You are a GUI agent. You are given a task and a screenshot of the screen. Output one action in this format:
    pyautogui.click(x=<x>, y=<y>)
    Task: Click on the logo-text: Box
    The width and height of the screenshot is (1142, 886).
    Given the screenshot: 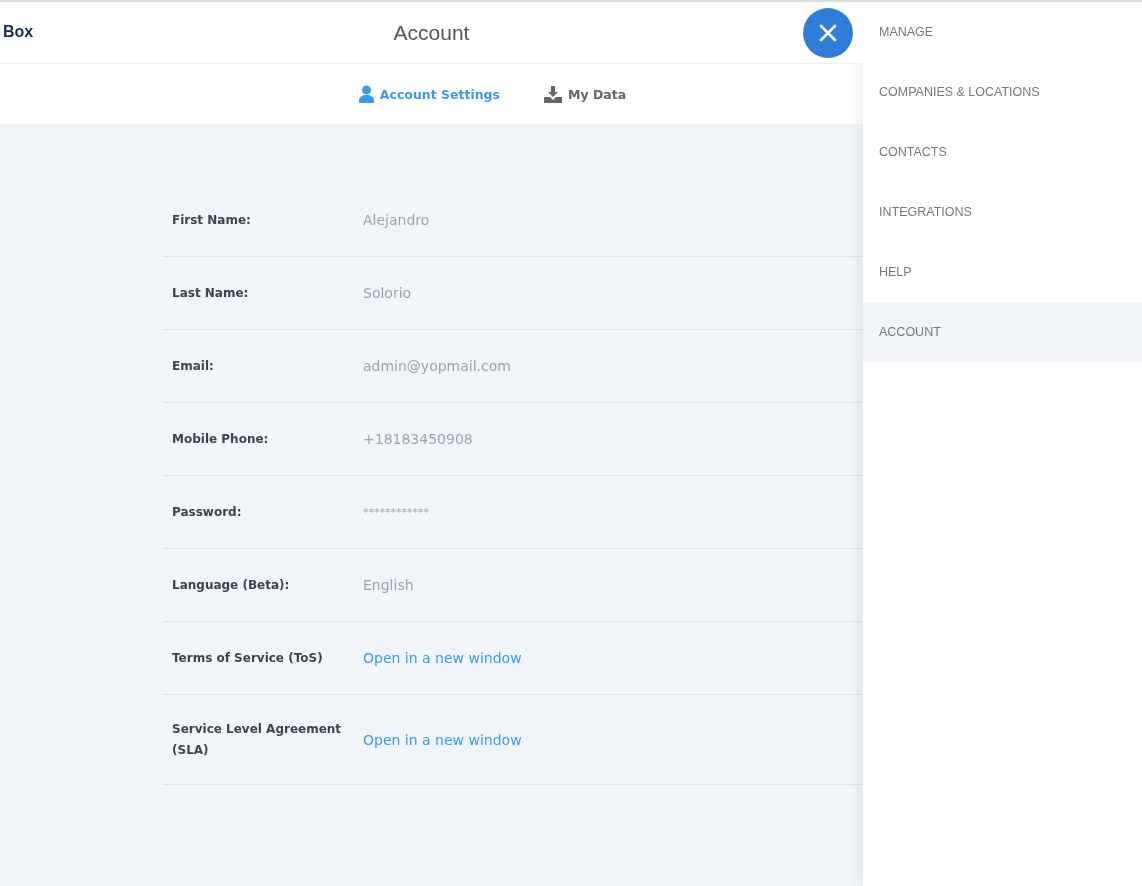 What is the action you would take?
    pyautogui.click(x=18, y=32)
    